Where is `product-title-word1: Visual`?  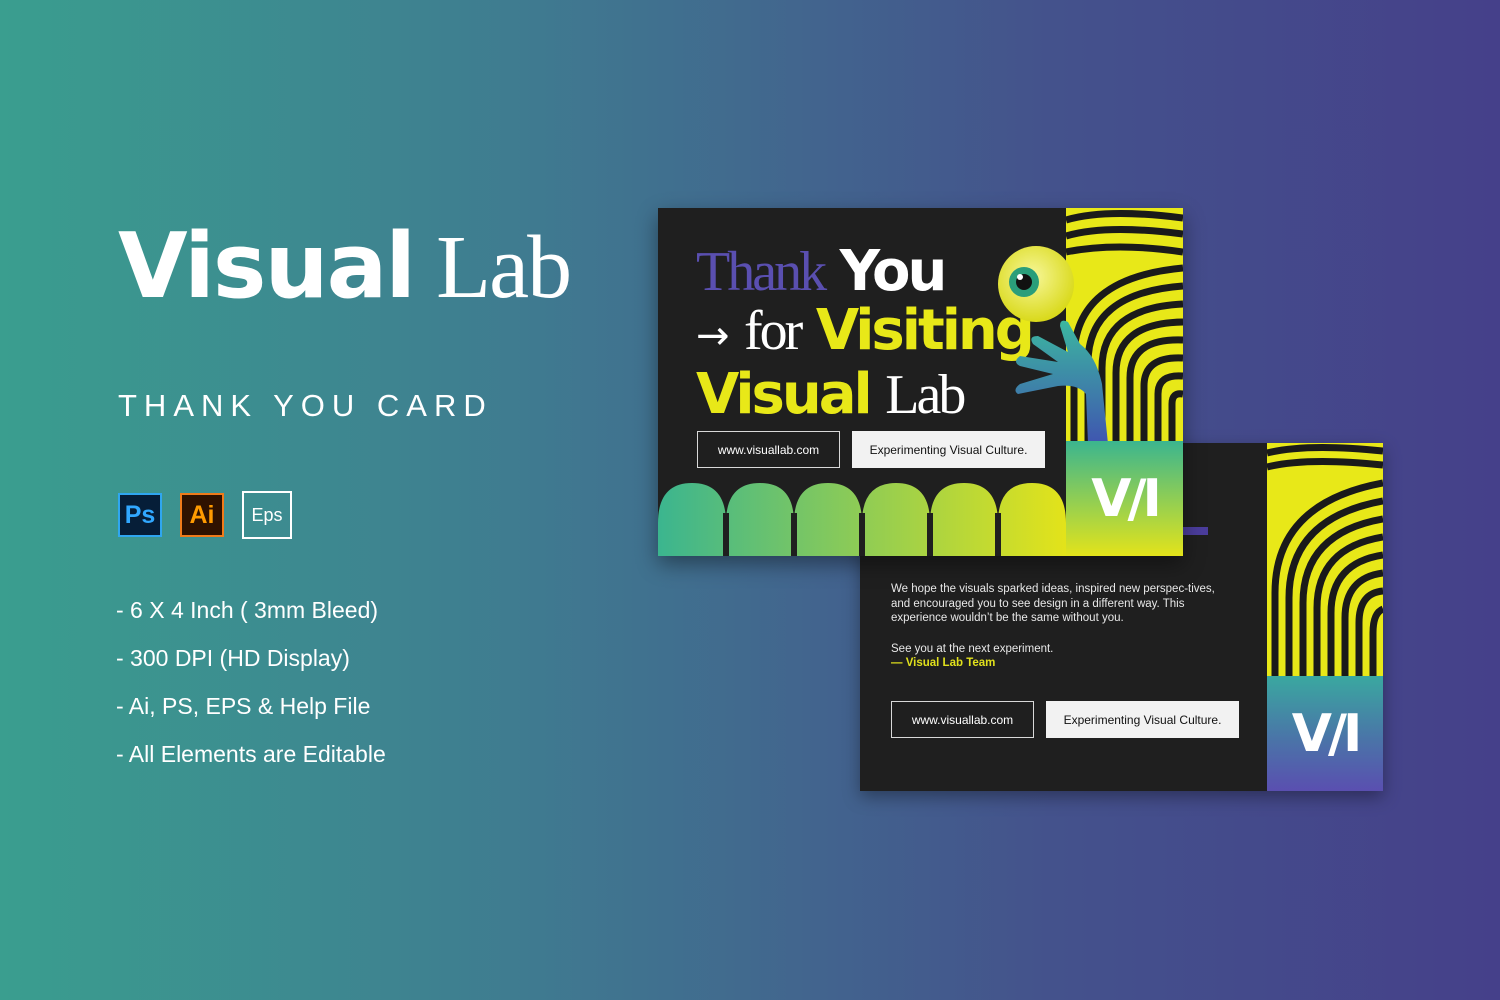
product-title-word1: Visual is located at coordinates (267, 266).